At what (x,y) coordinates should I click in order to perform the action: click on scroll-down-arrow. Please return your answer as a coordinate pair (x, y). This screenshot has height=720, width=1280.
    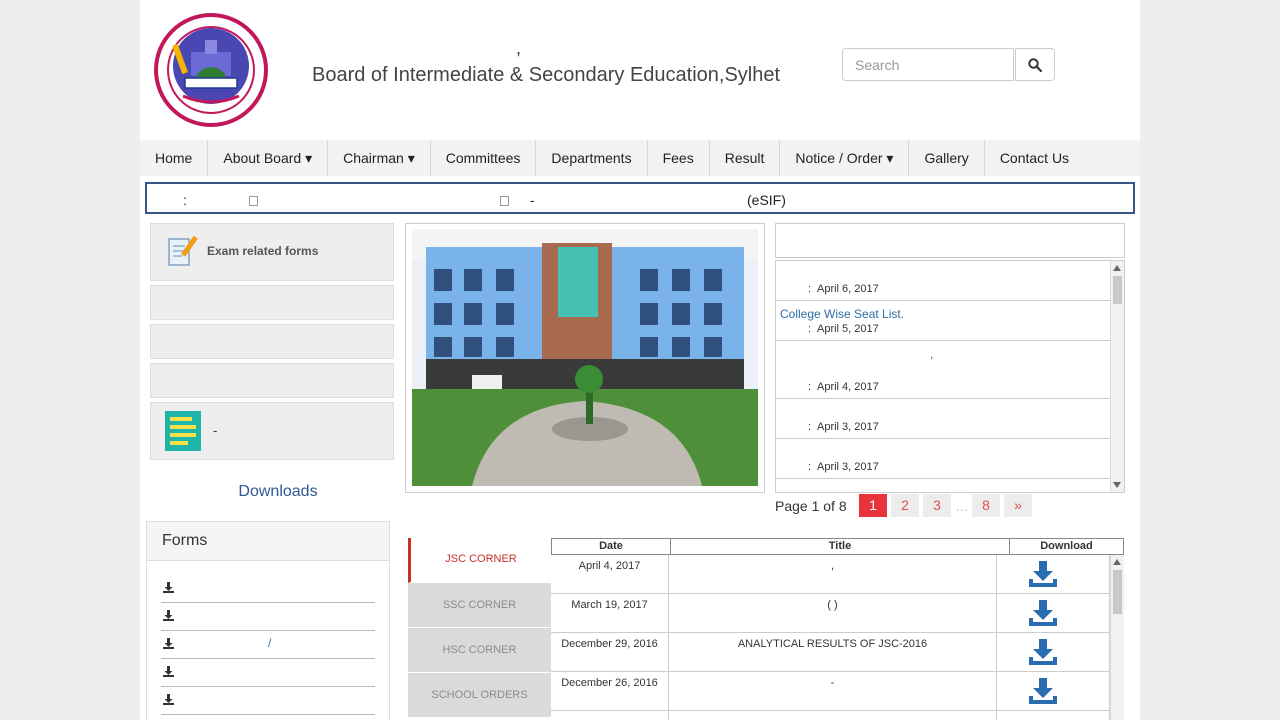
    Looking at the image, I should click on (1117, 485).